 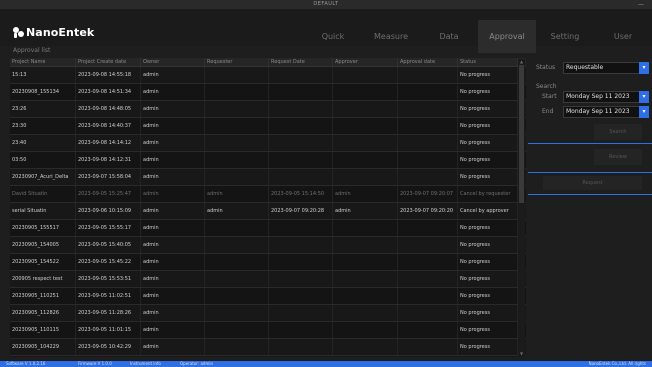 What do you see at coordinates (108, 143) in the screenshot?
I see `table-cell: 2023-09-08 14:14:12` at bounding box center [108, 143].